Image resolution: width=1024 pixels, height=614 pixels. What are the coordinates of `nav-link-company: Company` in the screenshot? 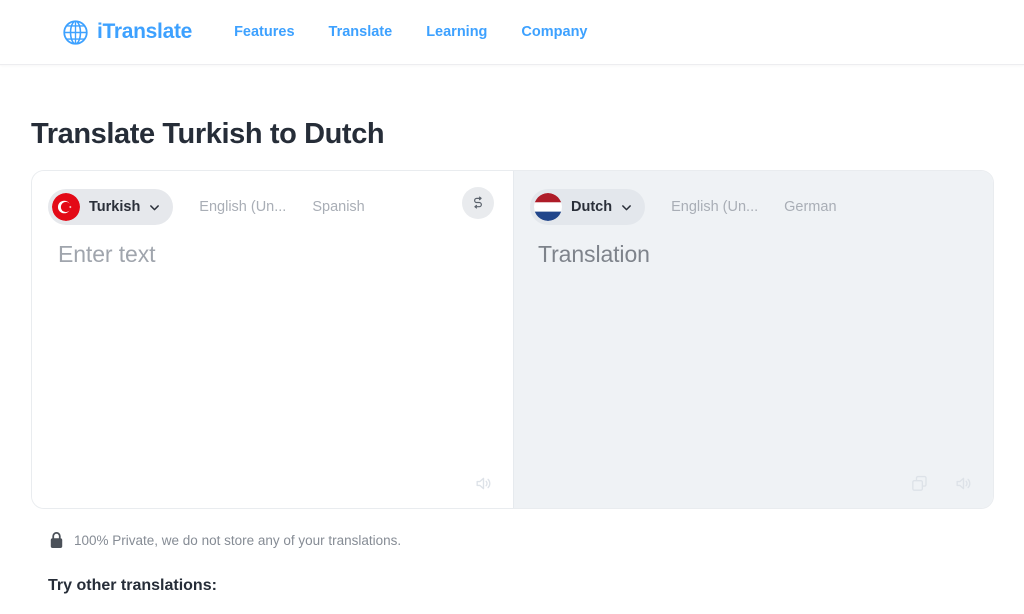 It's located at (554, 32).